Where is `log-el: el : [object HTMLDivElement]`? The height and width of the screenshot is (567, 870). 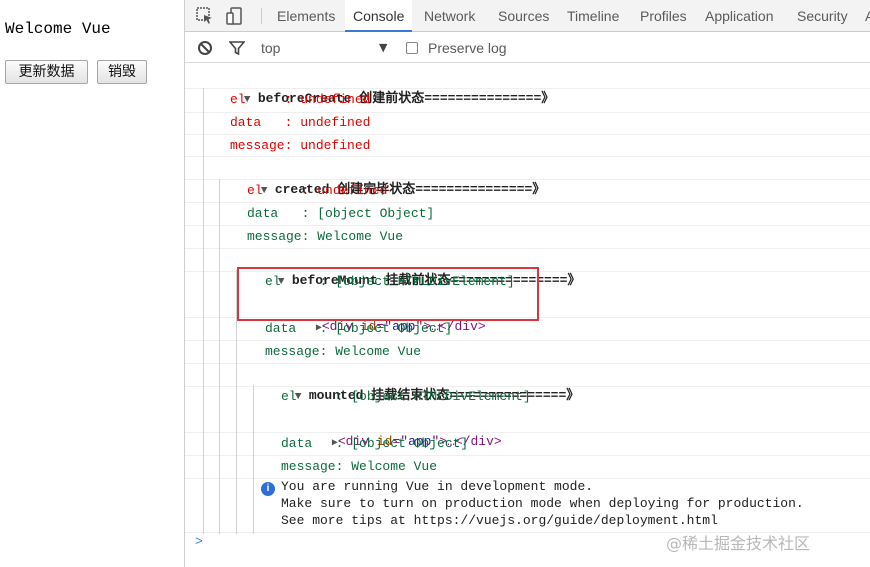
log-el: el : [object HTMLDivElement] is located at coordinates (406, 396).